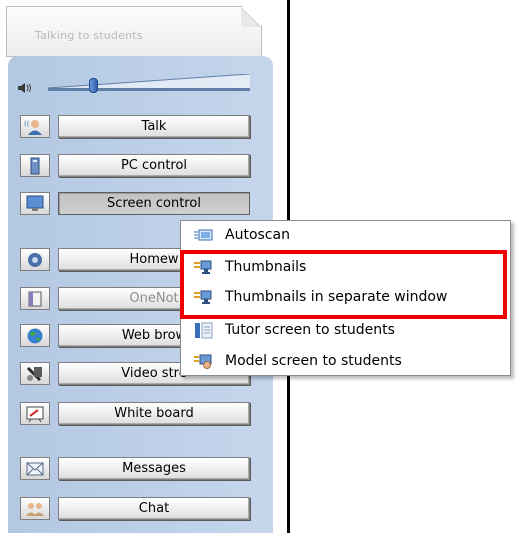  I want to click on envelope-icon, so click(35, 468).